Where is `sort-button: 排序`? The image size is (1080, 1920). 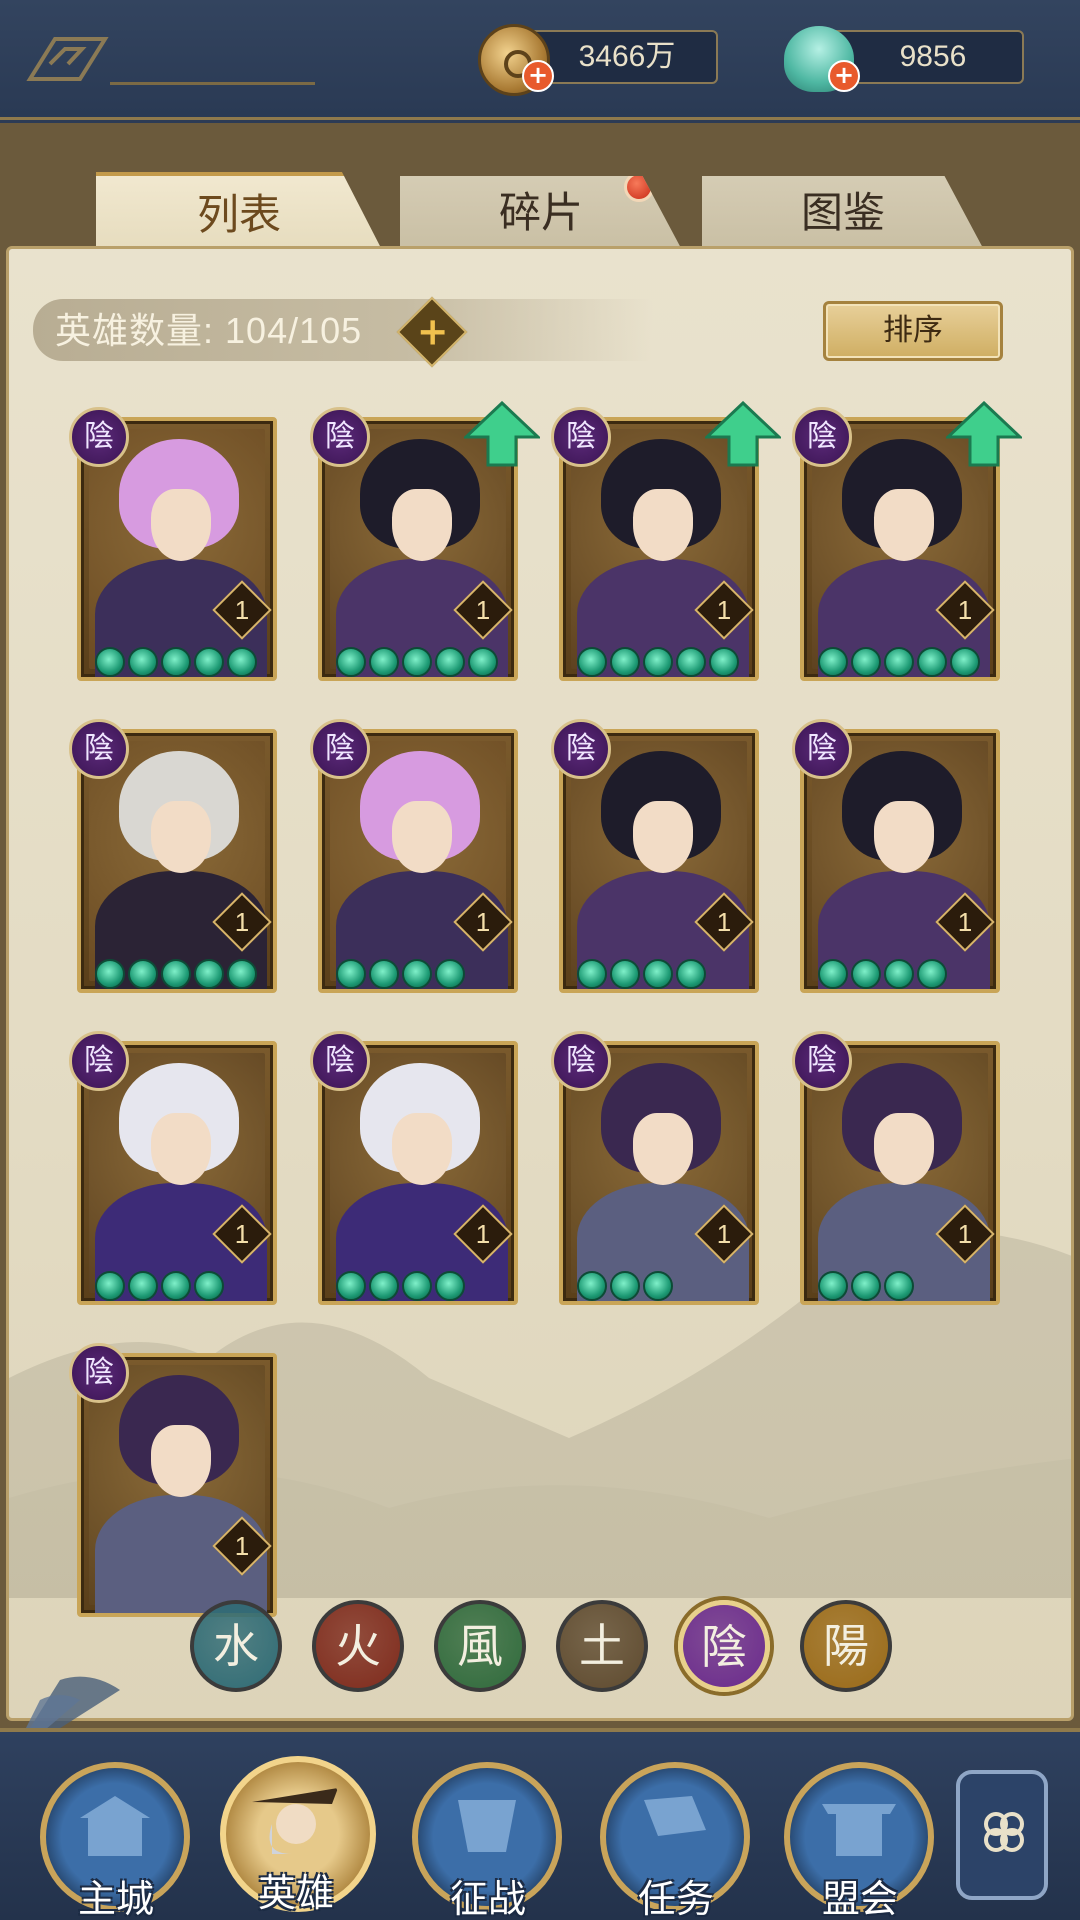 sort-button: 排序 is located at coordinates (913, 331).